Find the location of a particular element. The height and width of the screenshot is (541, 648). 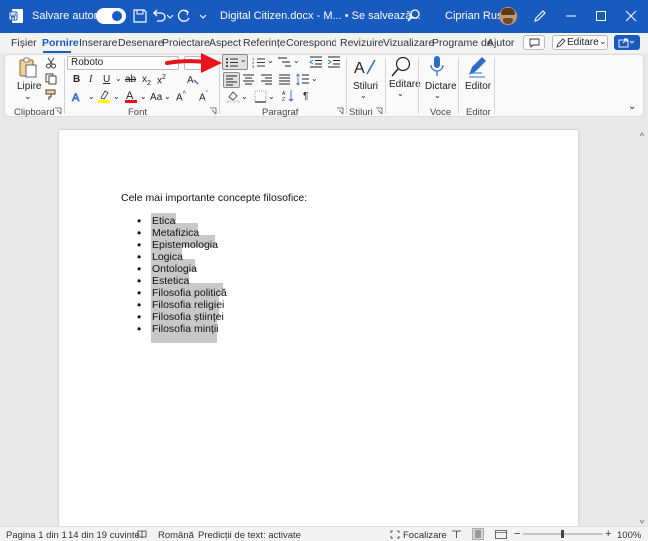

numbering-icon: 1 2 3 is located at coordinates (259, 62).